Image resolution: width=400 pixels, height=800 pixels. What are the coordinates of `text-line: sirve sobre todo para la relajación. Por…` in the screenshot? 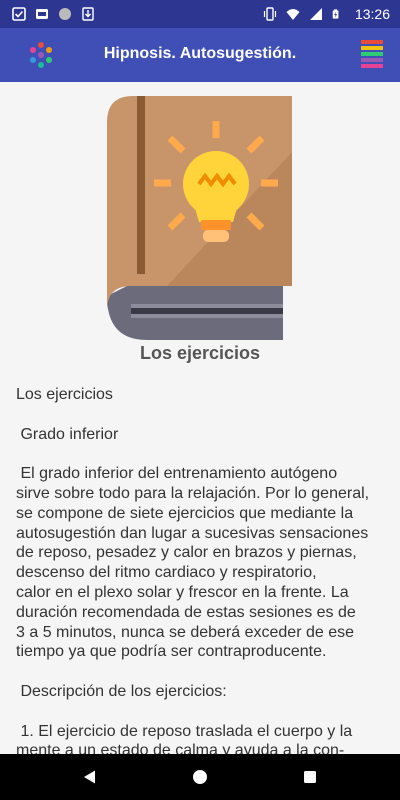 It's located at (193, 493).